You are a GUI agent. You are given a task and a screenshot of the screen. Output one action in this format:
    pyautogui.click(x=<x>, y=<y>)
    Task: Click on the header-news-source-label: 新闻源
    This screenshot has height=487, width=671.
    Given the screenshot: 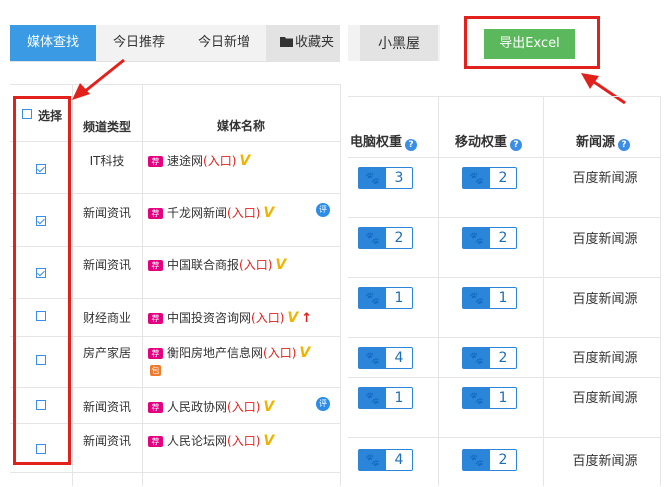 What is the action you would take?
    pyautogui.click(x=596, y=142)
    